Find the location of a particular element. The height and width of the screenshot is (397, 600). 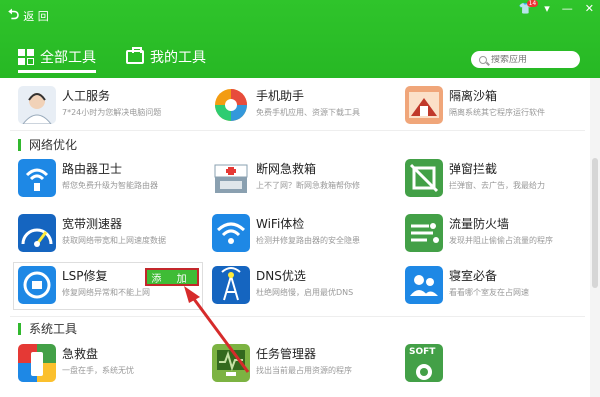

tool-desc: 找出当前最占用资源的程序 is located at coordinates (304, 370).